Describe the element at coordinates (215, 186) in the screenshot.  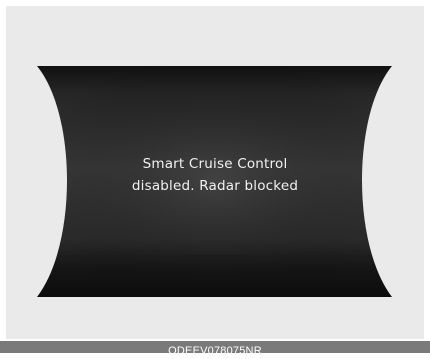
I see `message-line-2: disabled. Radar blocked` at that location.